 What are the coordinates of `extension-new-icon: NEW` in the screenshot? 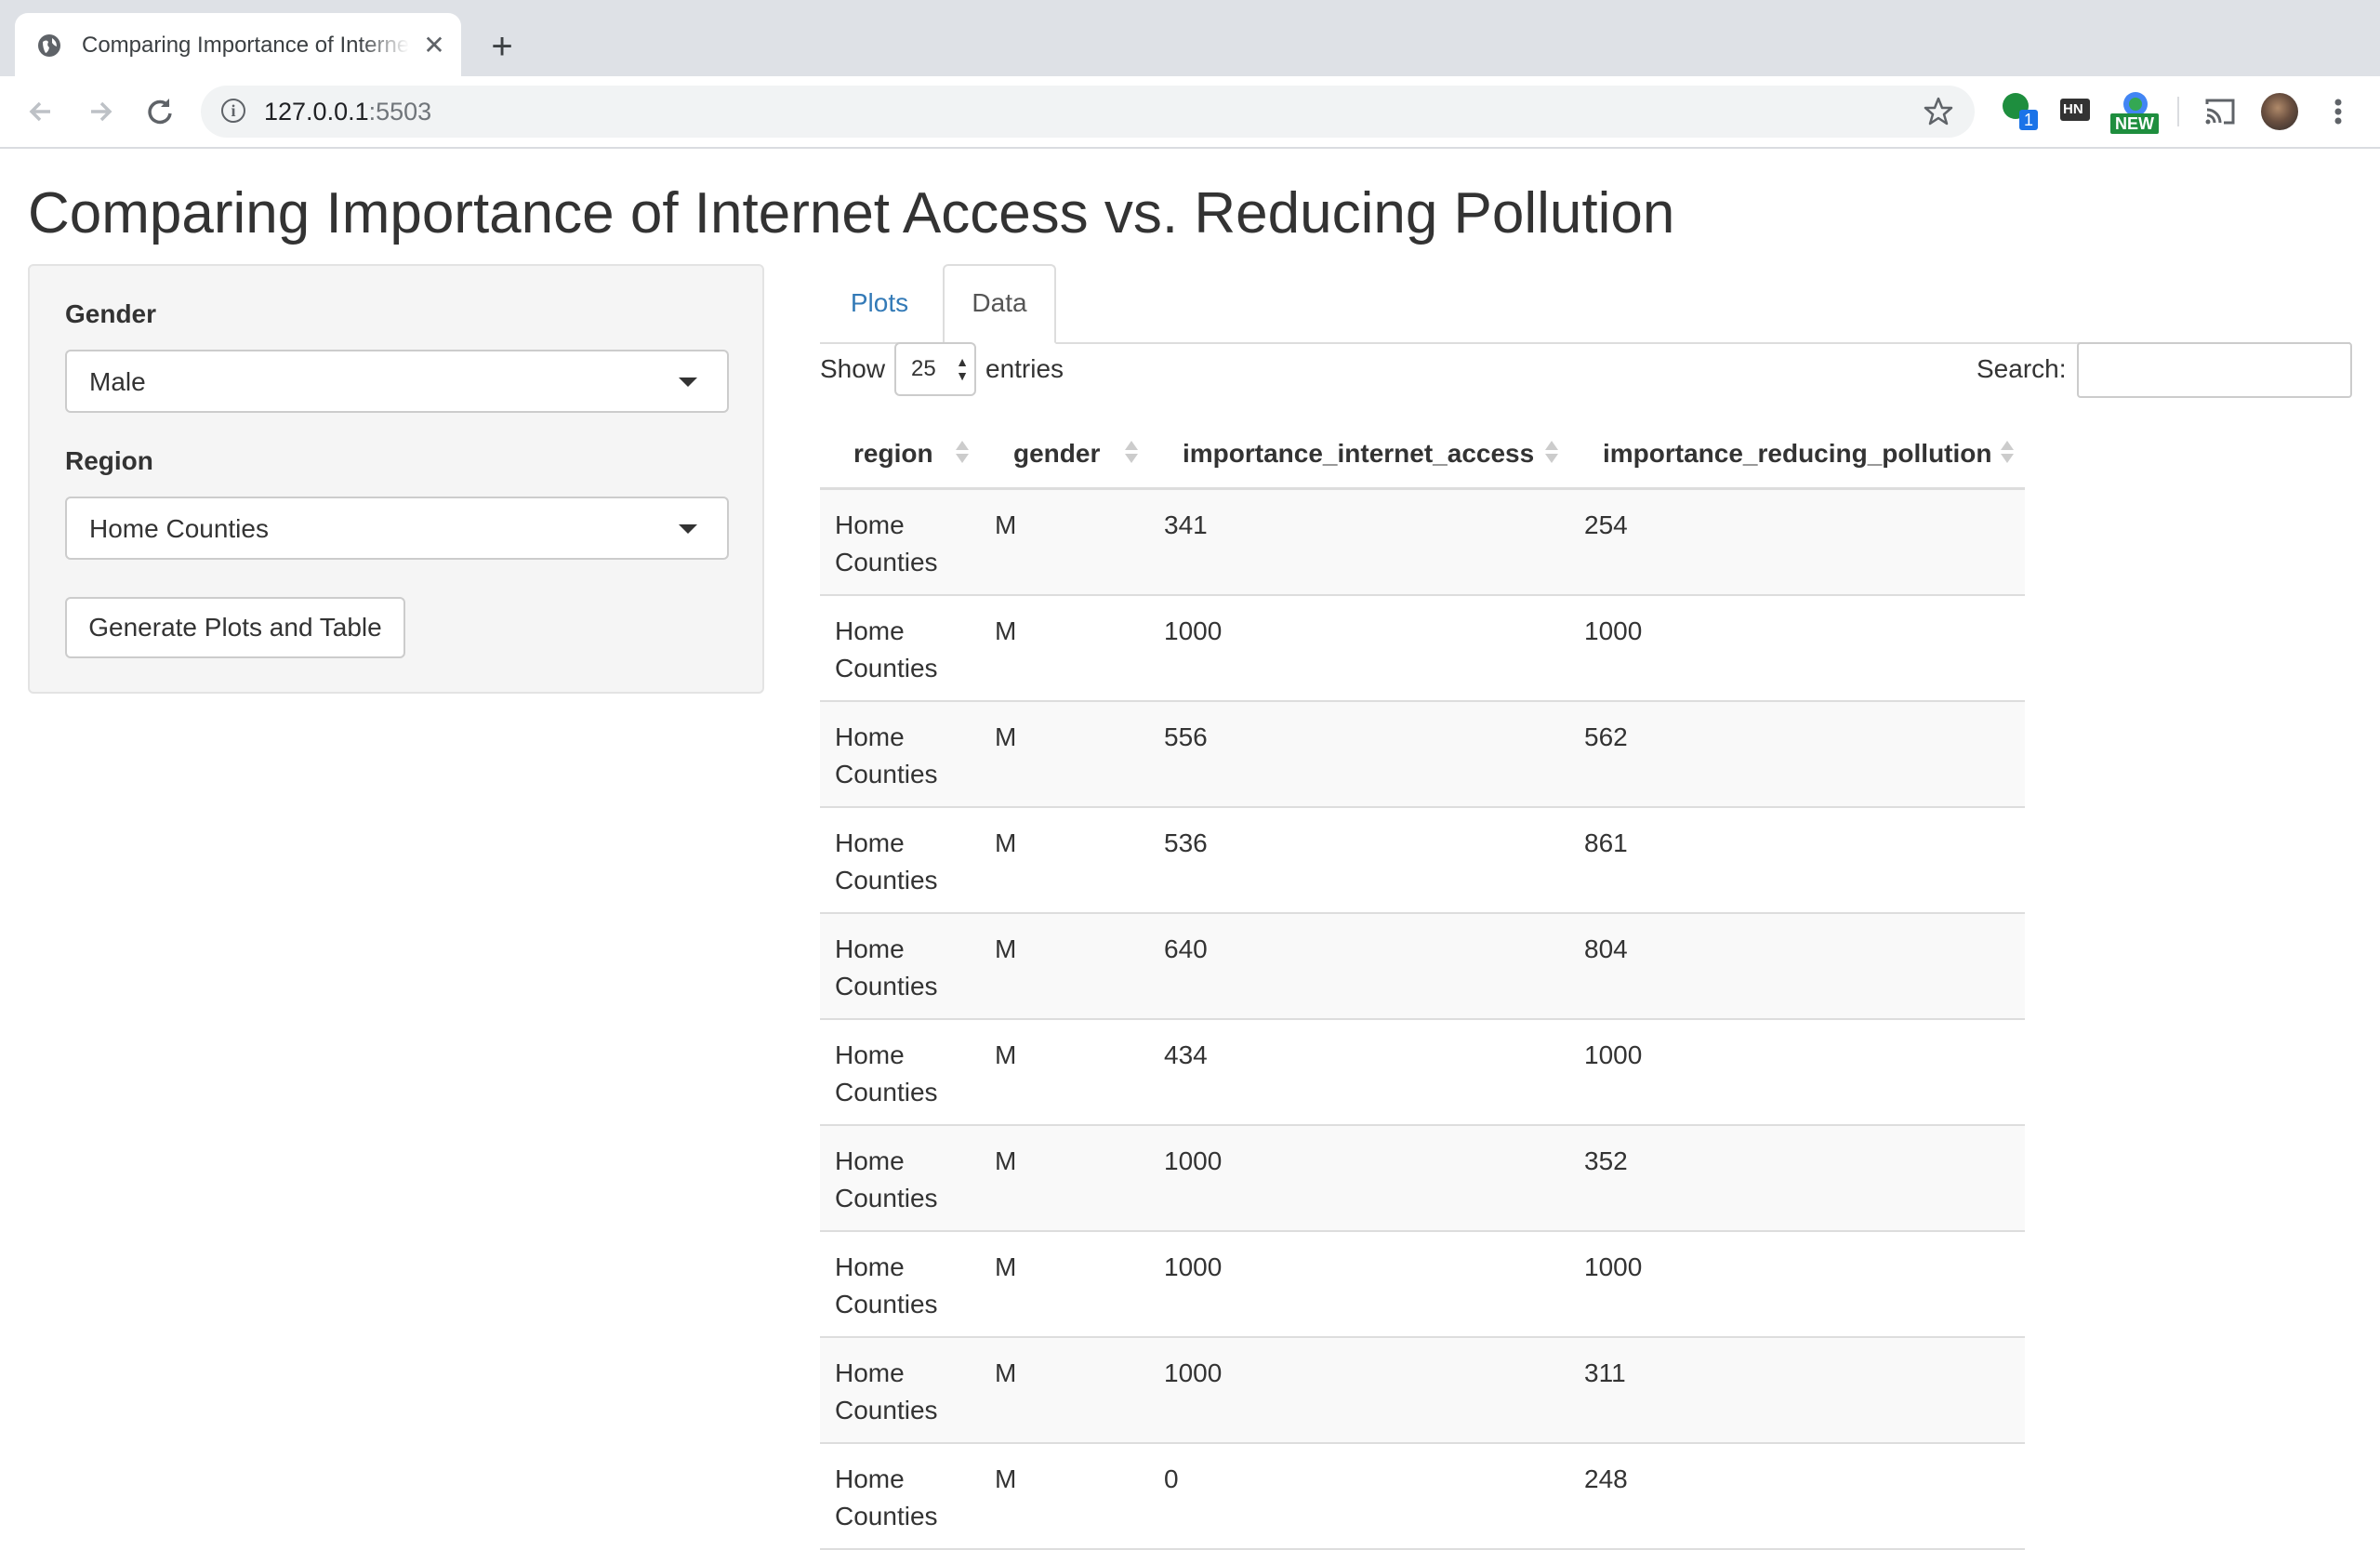 It's located at (2135, 112).